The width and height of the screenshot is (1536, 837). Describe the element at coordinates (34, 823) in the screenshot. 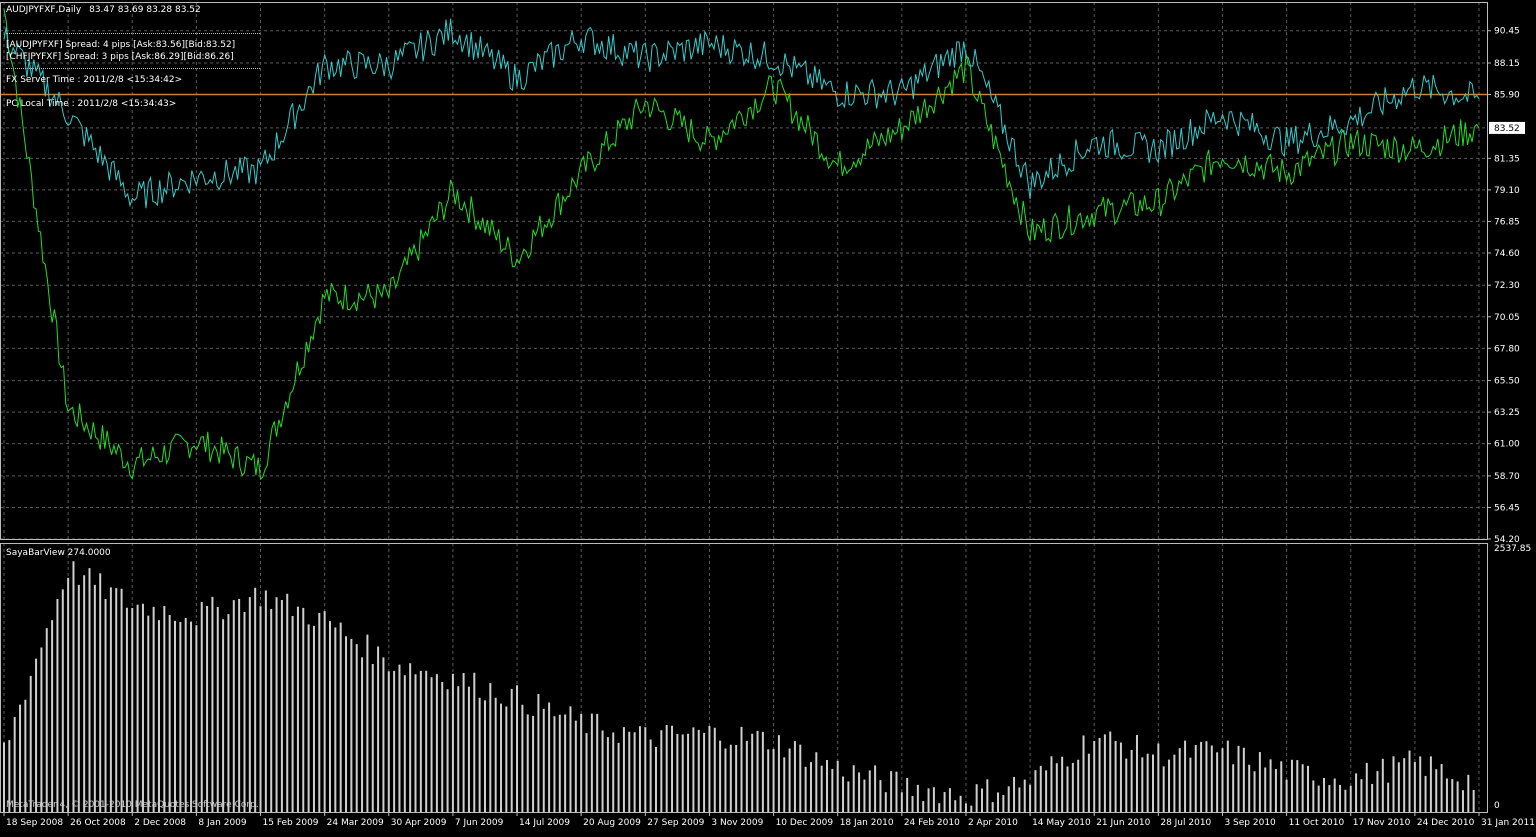

I see `time-tick-label: 18 Sep 2008` at that location.